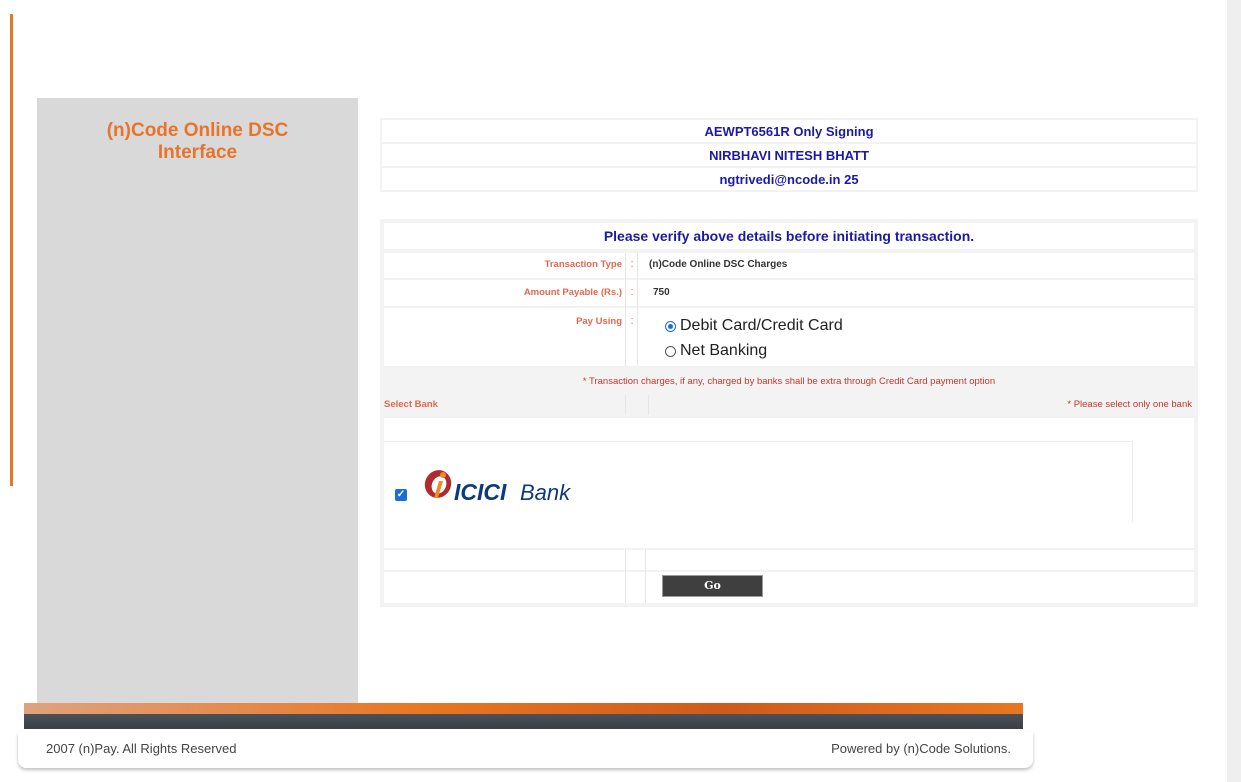 This screenshot has height=782, width=1241. Describe the element at coordinates (599, 321) in the screenshot. I see `pay-using-label: Pay Using` at that location.